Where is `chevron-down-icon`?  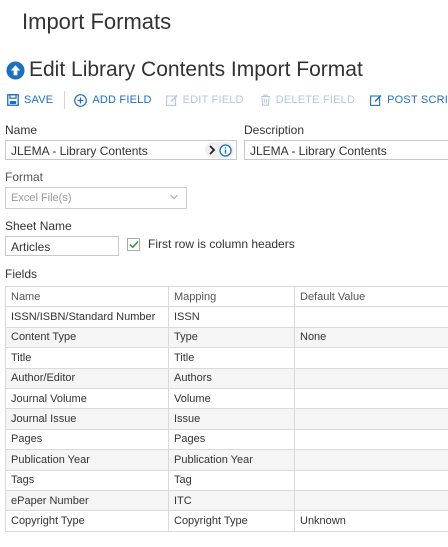
chevron-down-icon is located at coordinates (174, 197).